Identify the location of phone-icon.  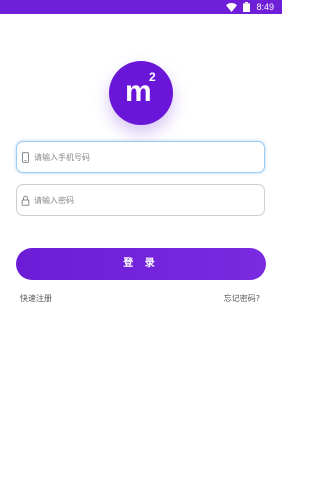
(25, 157).